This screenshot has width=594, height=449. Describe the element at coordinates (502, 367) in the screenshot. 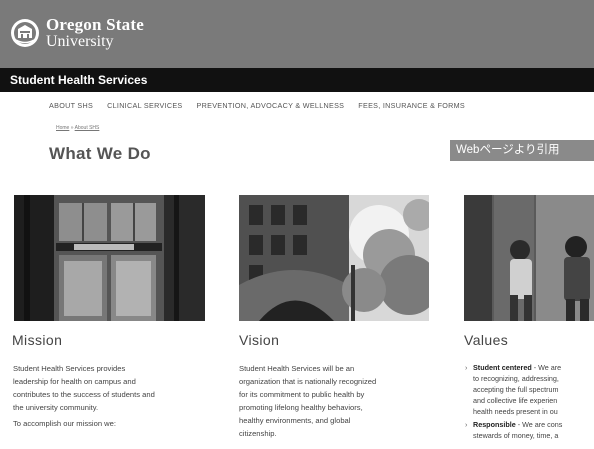

I see `values-item-head: Student centered` at that location.